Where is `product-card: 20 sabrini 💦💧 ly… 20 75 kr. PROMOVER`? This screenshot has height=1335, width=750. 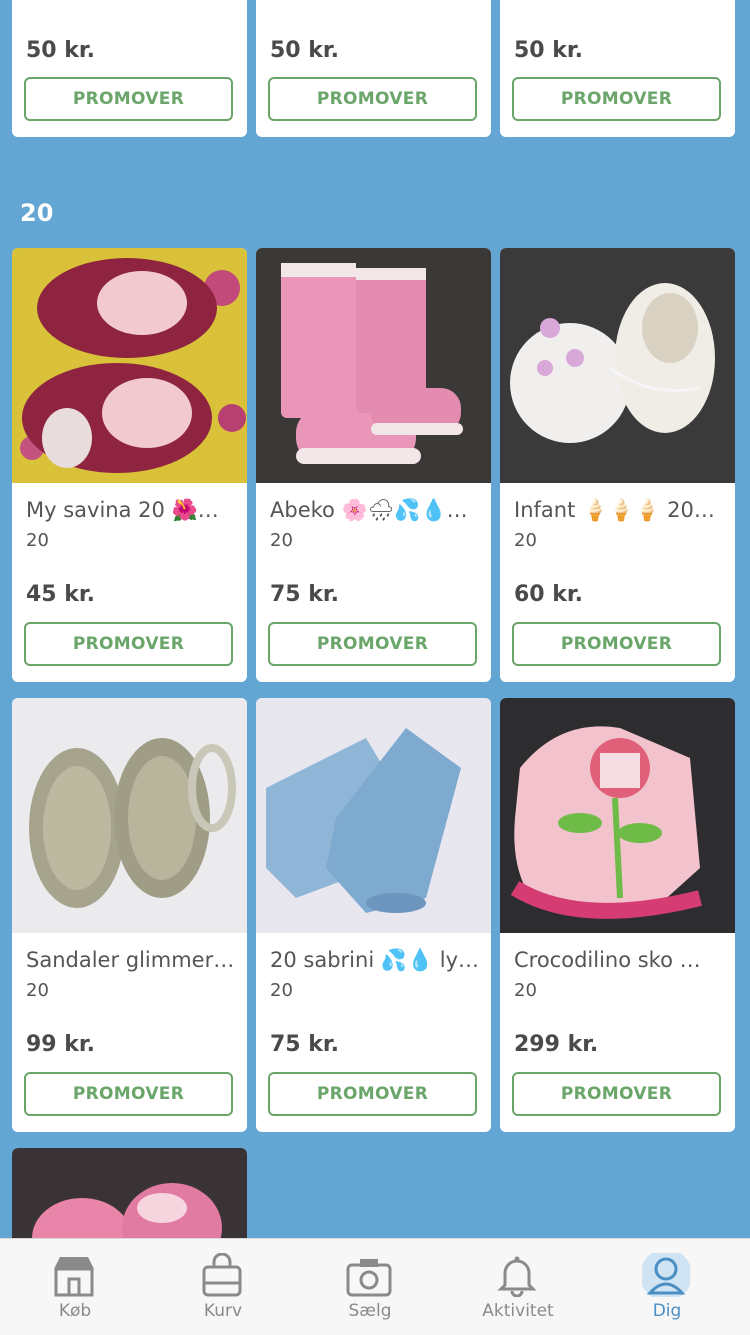
product-card: 20 sabrini 💦💧 ly… 20 75 kr. PROMOVER is located at coordinates (373, 915).